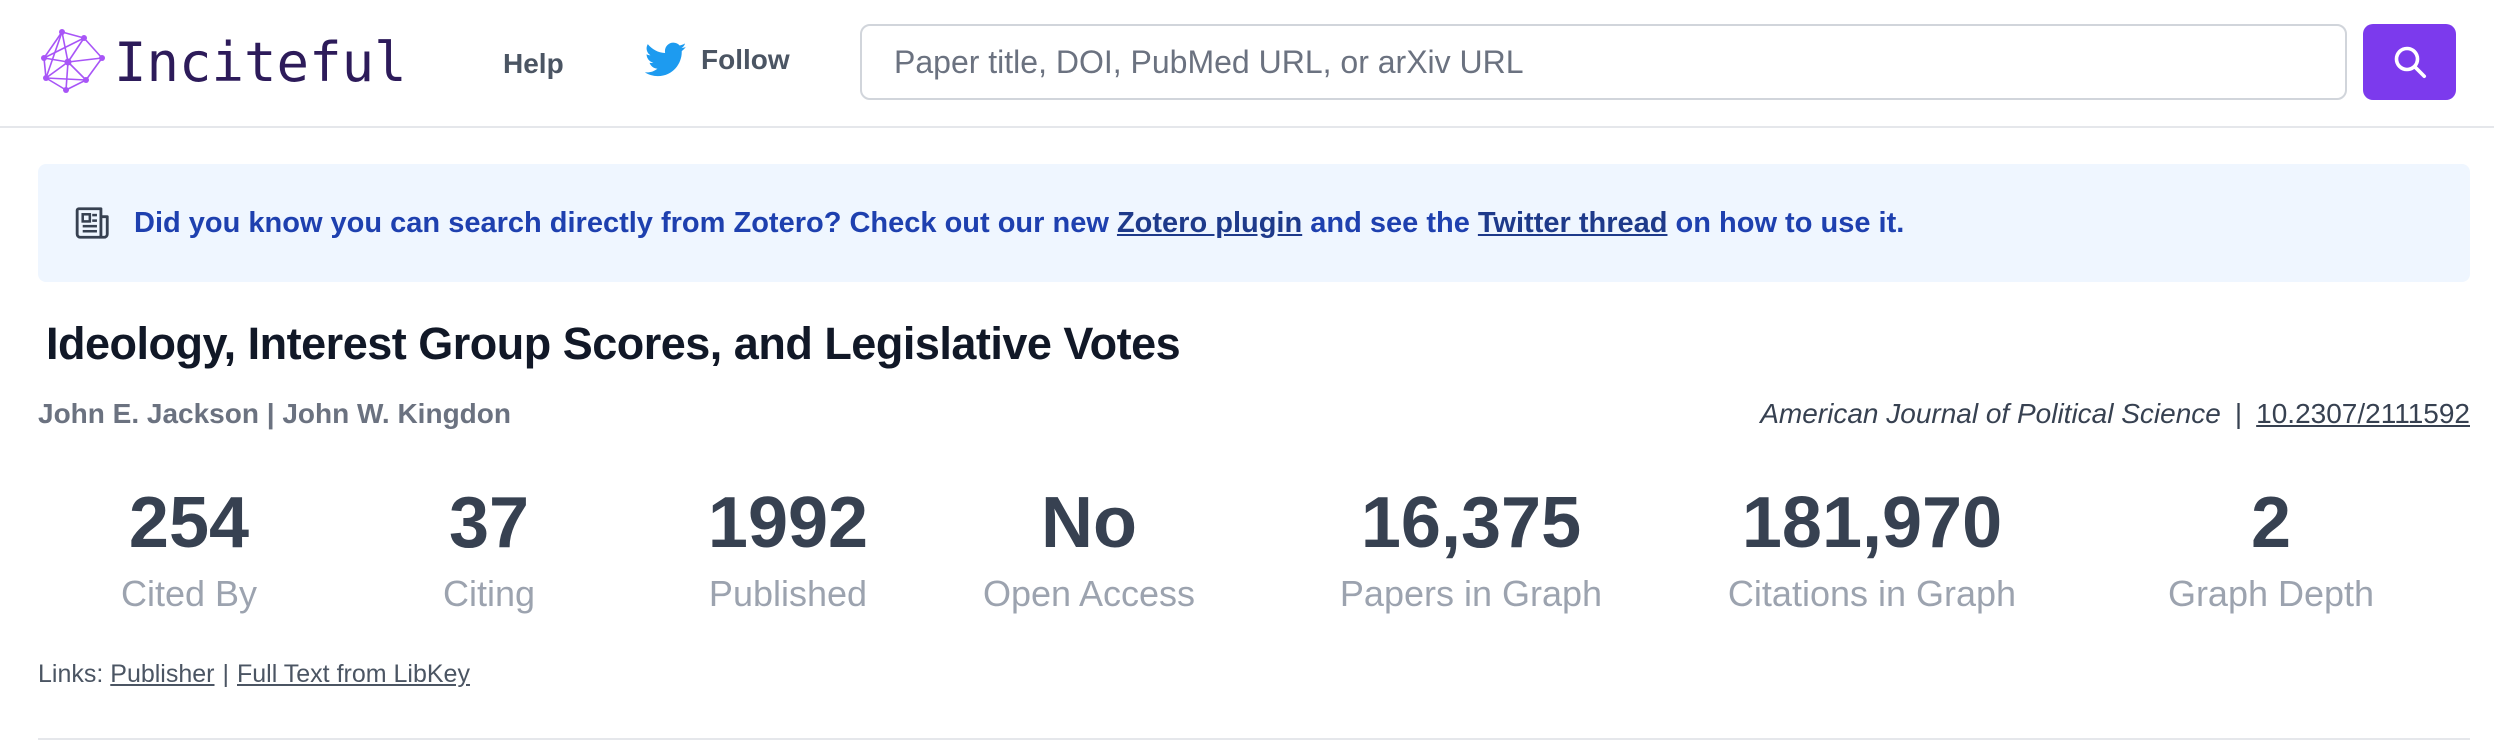 The height and width of the screenshot is (746, 2494). What do you see at coordinates (666, 59) in the screenshot?
I see `twitter-icon` at bounding box center [666, 59].